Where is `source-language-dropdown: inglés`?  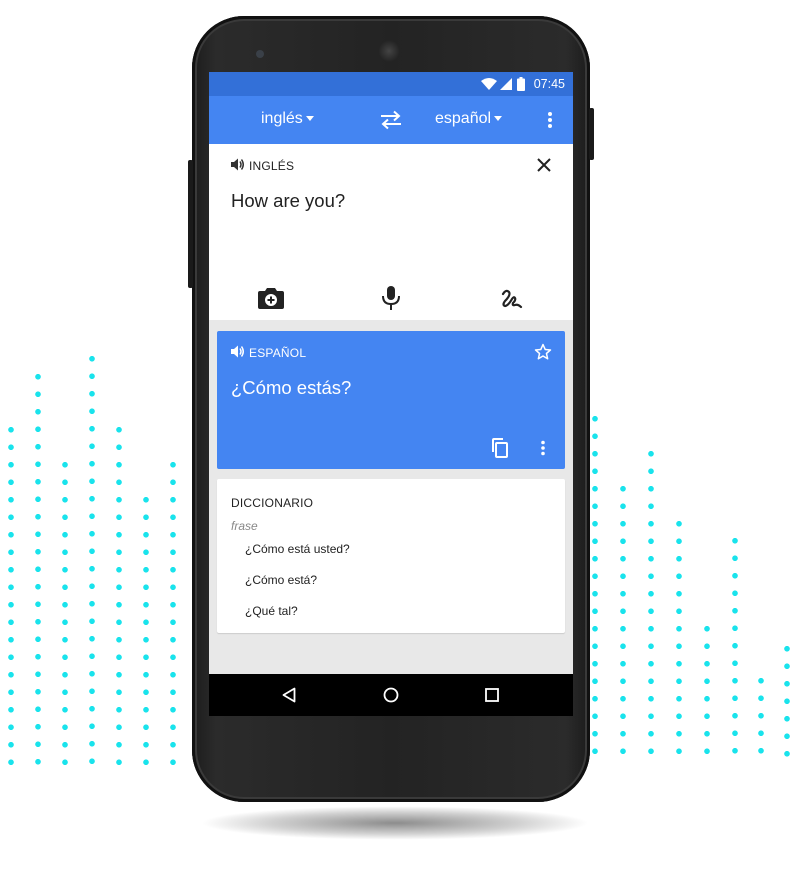
source-language-dropdown: inglés is located at coordinates (287, 119).